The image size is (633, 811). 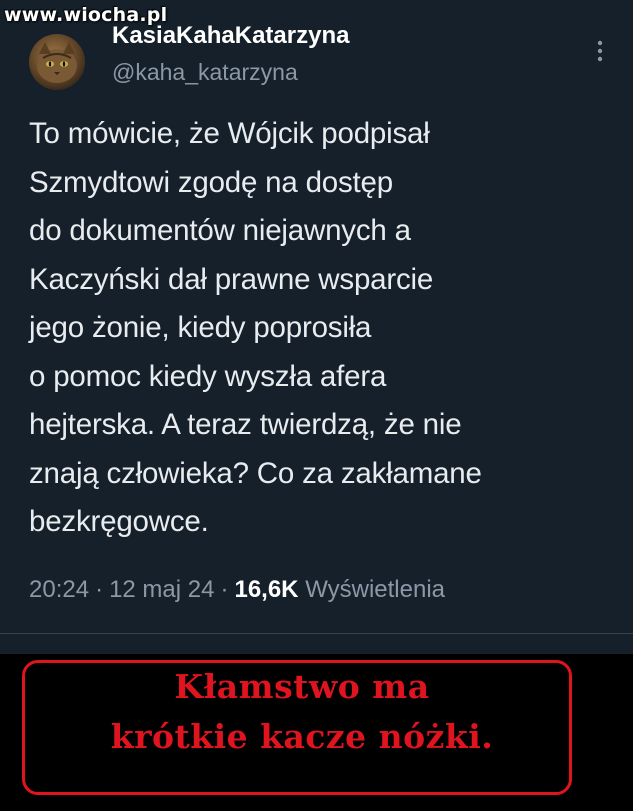 I want to click on caption-line-2: krótkie kacze nóżki., so click(x=302, y=736).